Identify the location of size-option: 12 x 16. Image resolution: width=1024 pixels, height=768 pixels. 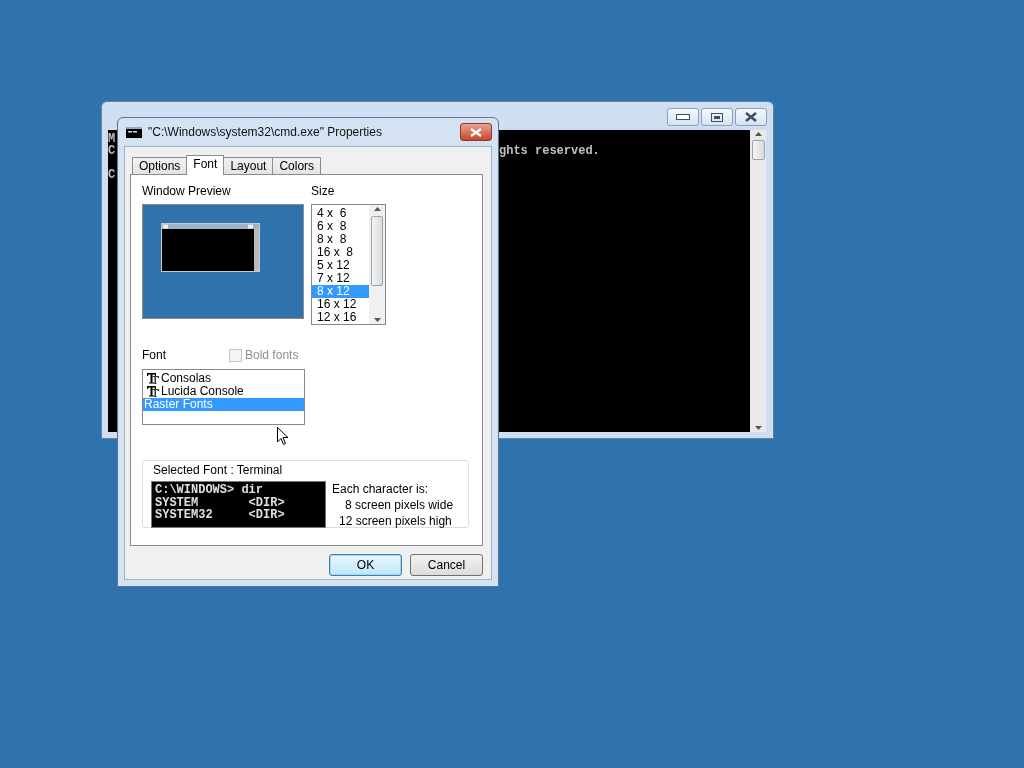
(340, 317).